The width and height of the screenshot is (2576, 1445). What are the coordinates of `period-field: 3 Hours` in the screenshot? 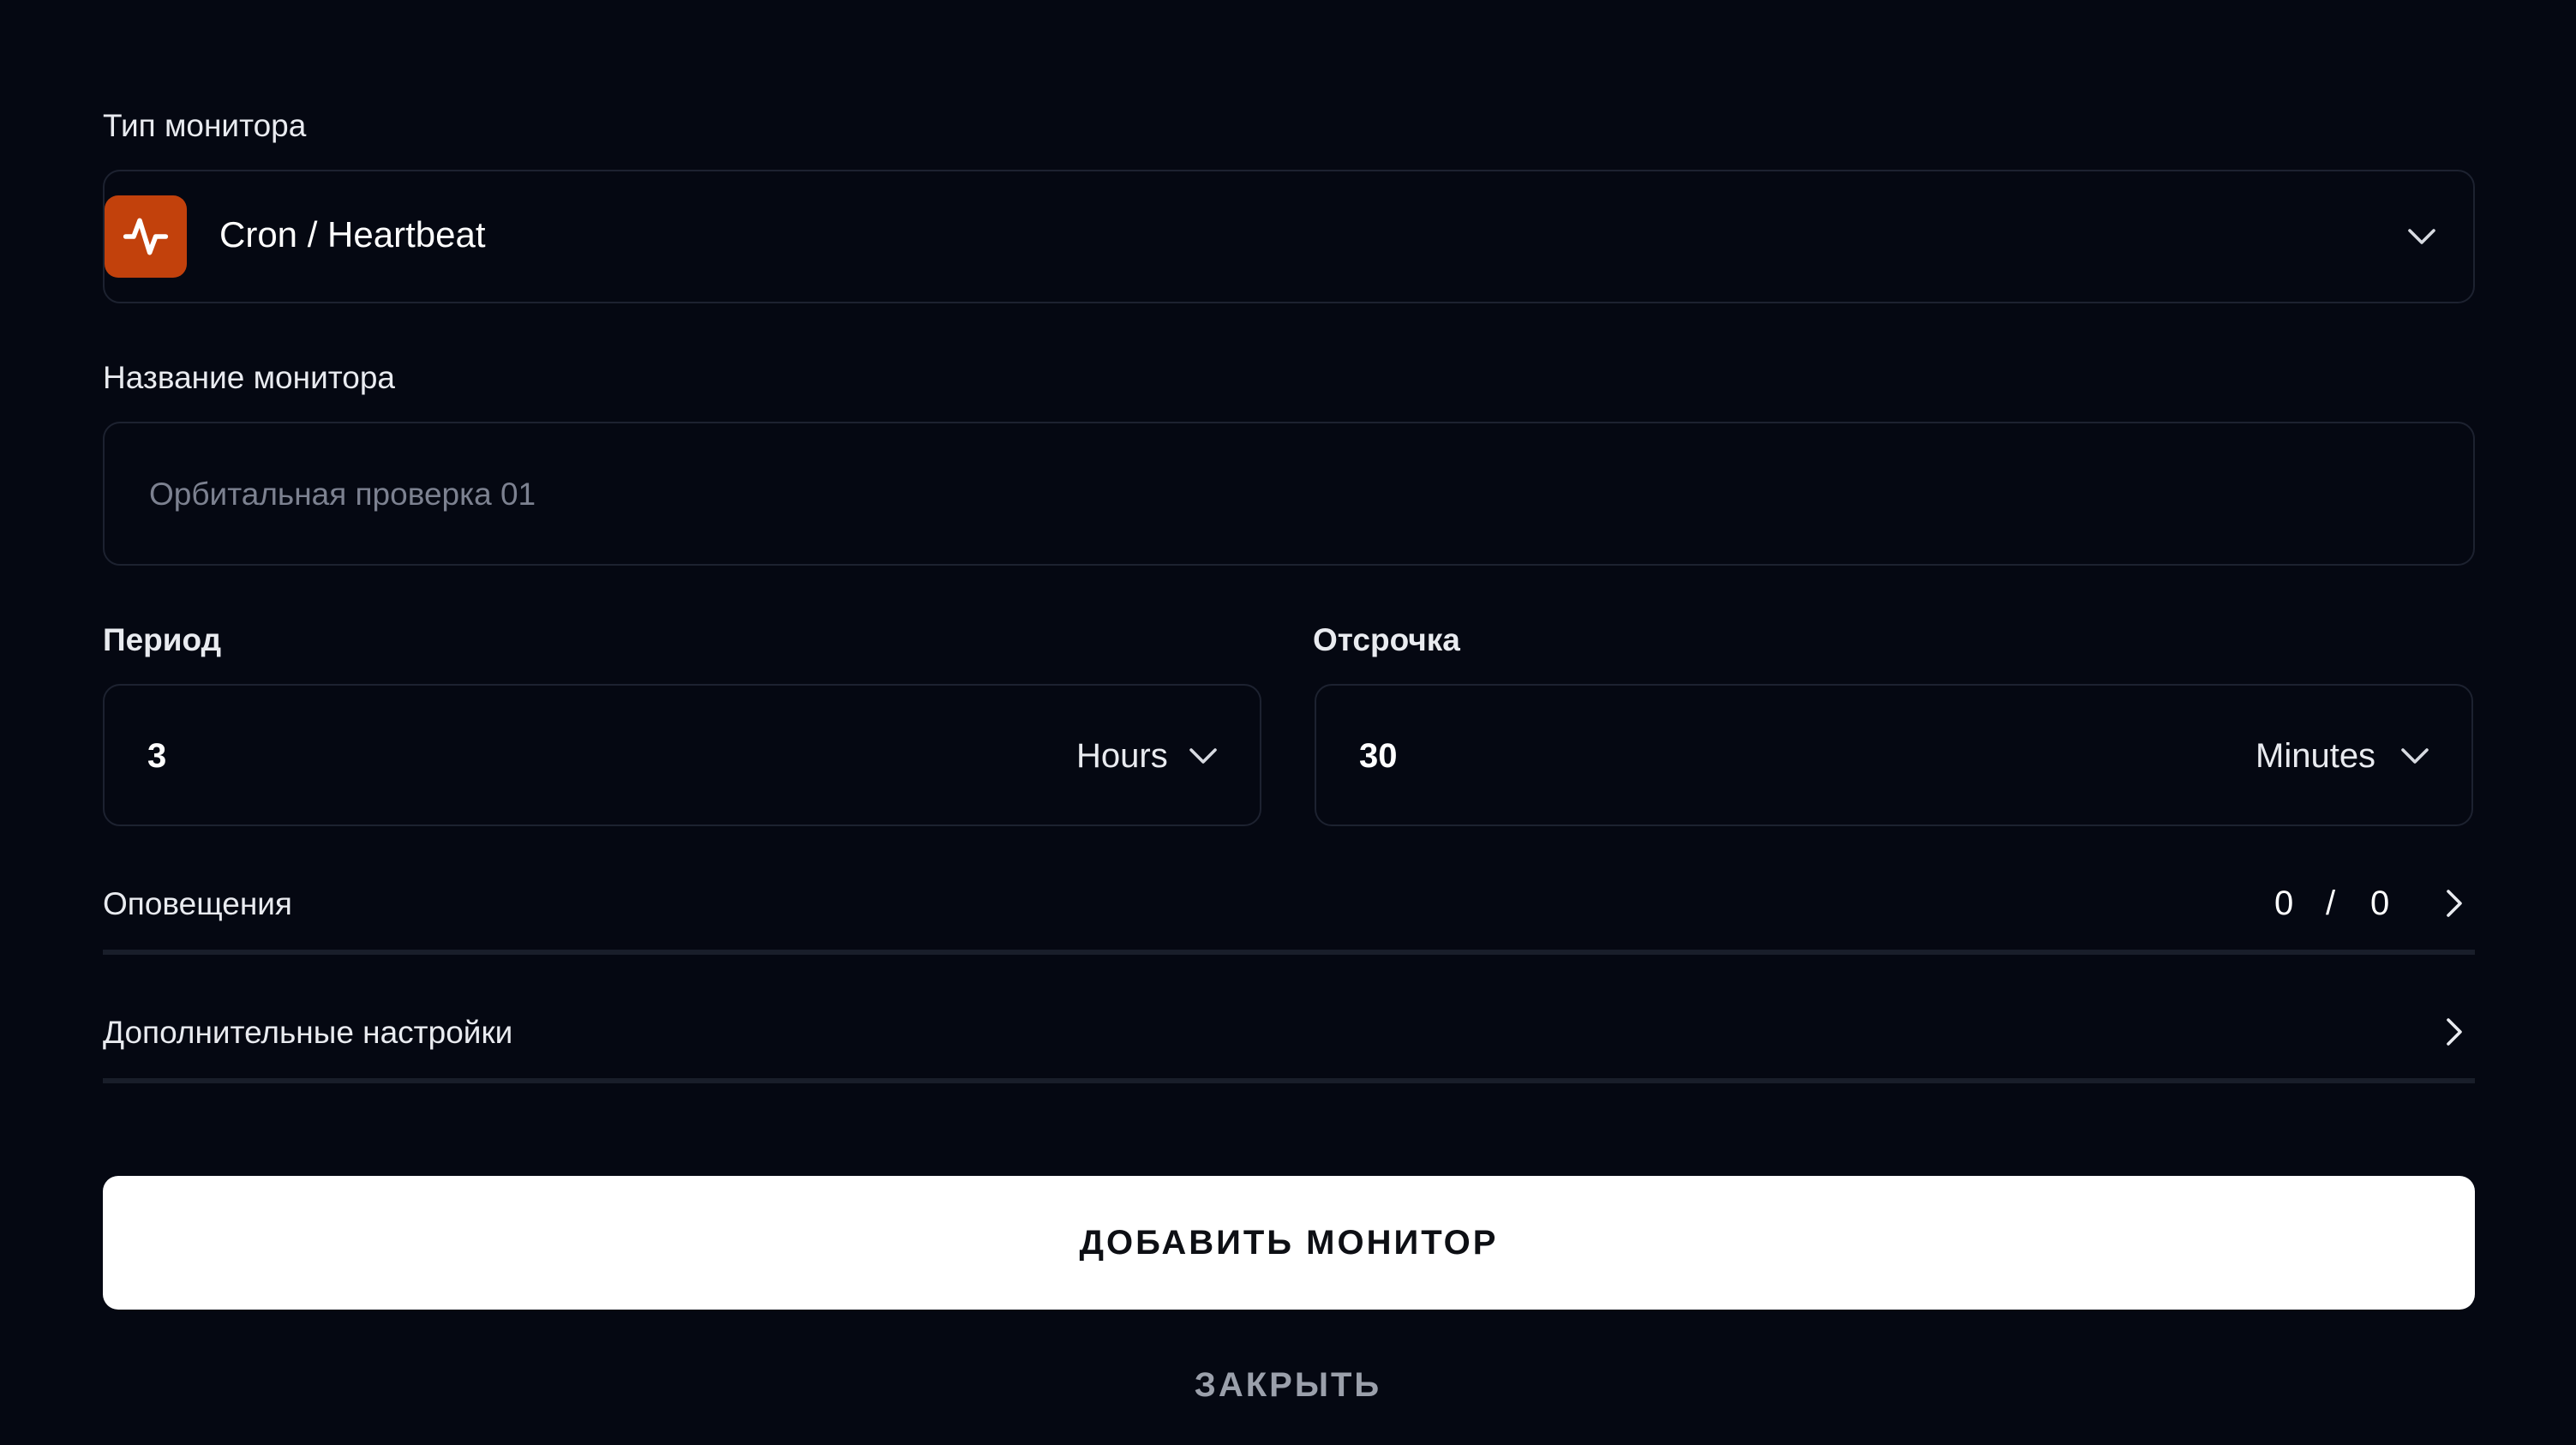 It's located at (682, 755).